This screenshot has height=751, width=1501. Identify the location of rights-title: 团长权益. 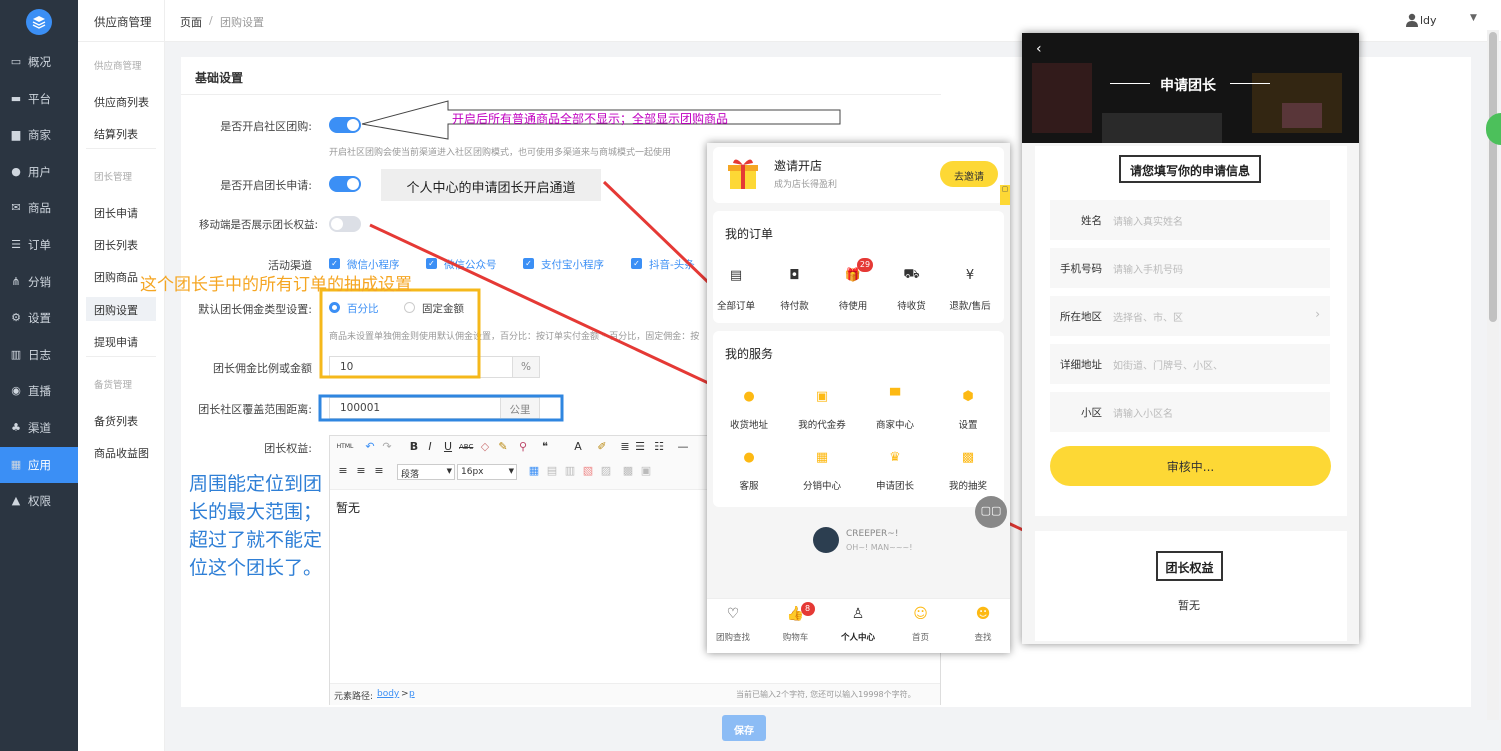
(1189, 566).